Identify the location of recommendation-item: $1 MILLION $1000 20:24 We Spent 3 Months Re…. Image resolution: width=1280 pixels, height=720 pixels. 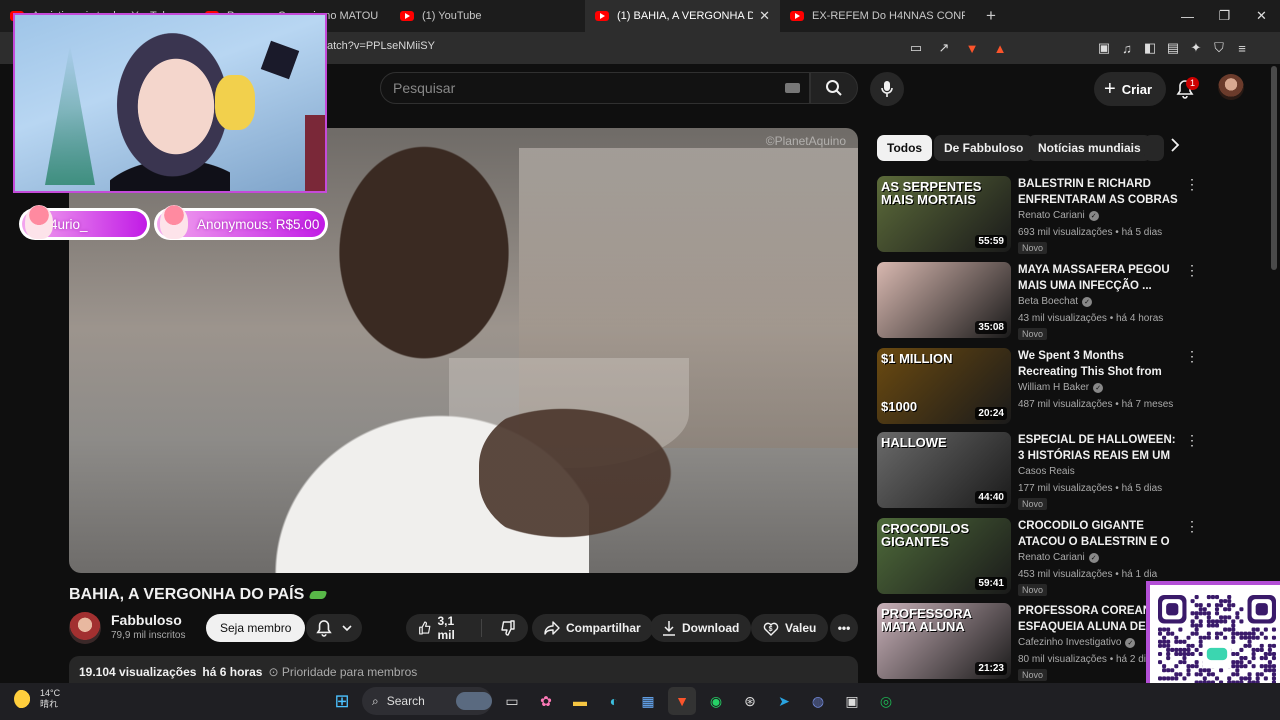
(1038, 388).